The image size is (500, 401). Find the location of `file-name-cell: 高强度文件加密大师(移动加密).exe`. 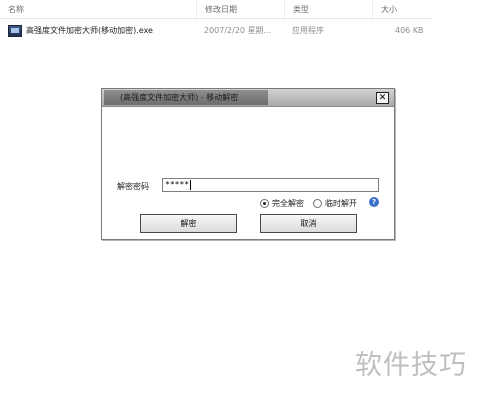

file-name-cell: 高强度文件加密大师(移动加密).exe is located at coordinates (80, 30).